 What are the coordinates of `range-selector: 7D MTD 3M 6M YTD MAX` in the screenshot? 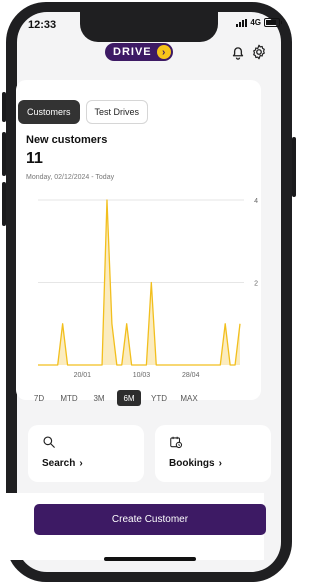 It's located at (114, 398).